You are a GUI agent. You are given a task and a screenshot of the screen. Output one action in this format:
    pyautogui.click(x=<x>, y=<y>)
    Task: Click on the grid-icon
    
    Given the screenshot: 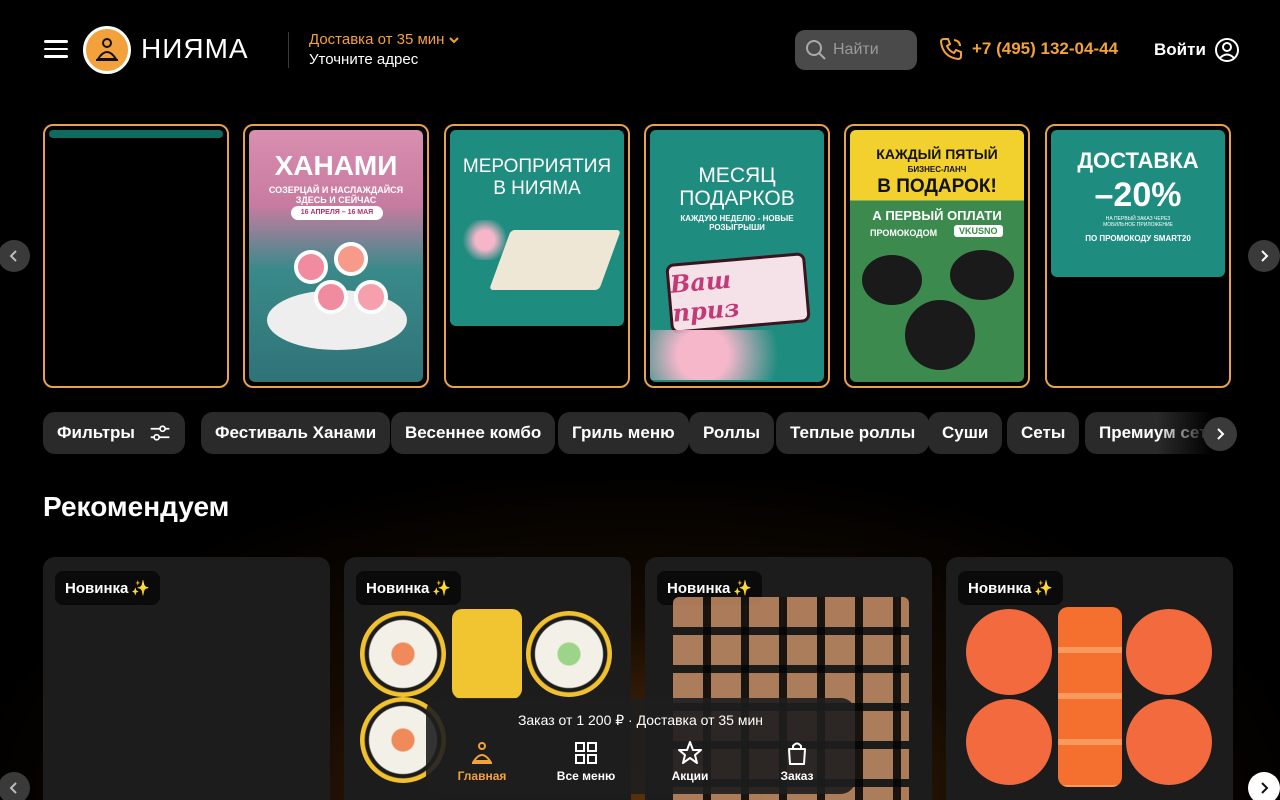 What is the action you would take?
    pyautogui.click(x=586, y=753)
    